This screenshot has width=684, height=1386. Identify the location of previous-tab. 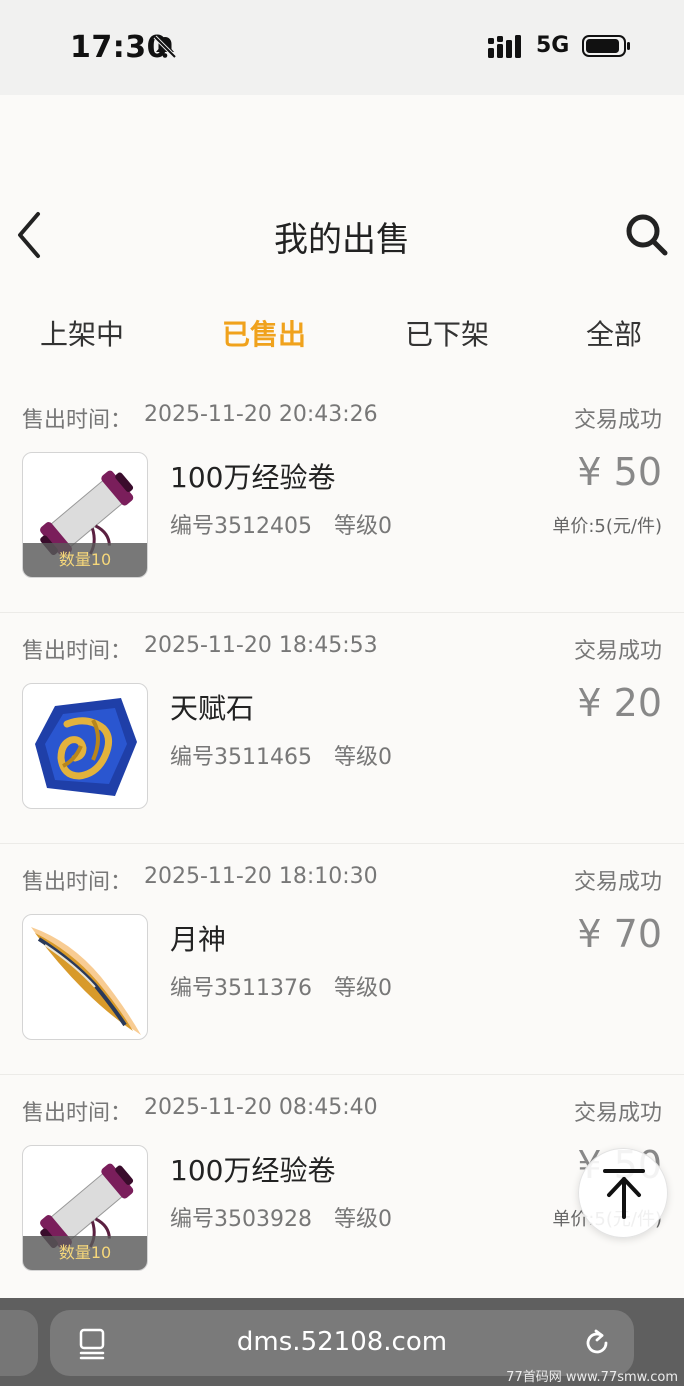
(19, 1343).